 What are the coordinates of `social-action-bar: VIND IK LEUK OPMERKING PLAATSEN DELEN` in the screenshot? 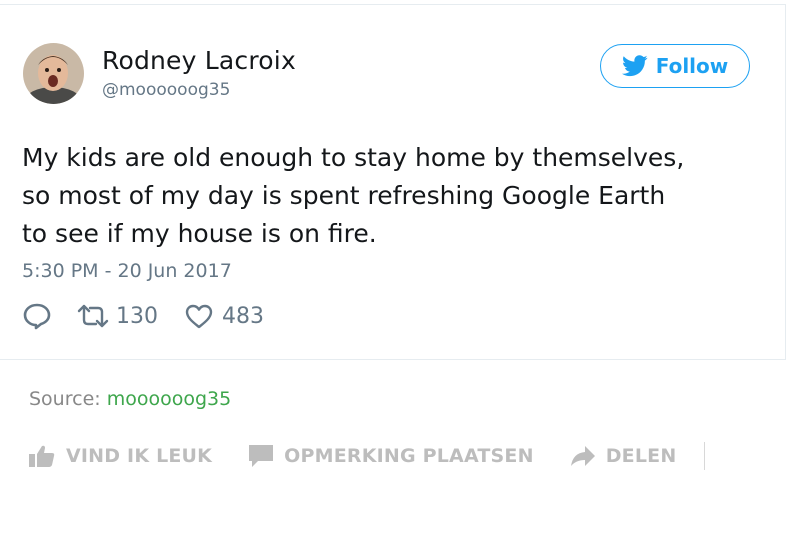 It's located at (367, 456).